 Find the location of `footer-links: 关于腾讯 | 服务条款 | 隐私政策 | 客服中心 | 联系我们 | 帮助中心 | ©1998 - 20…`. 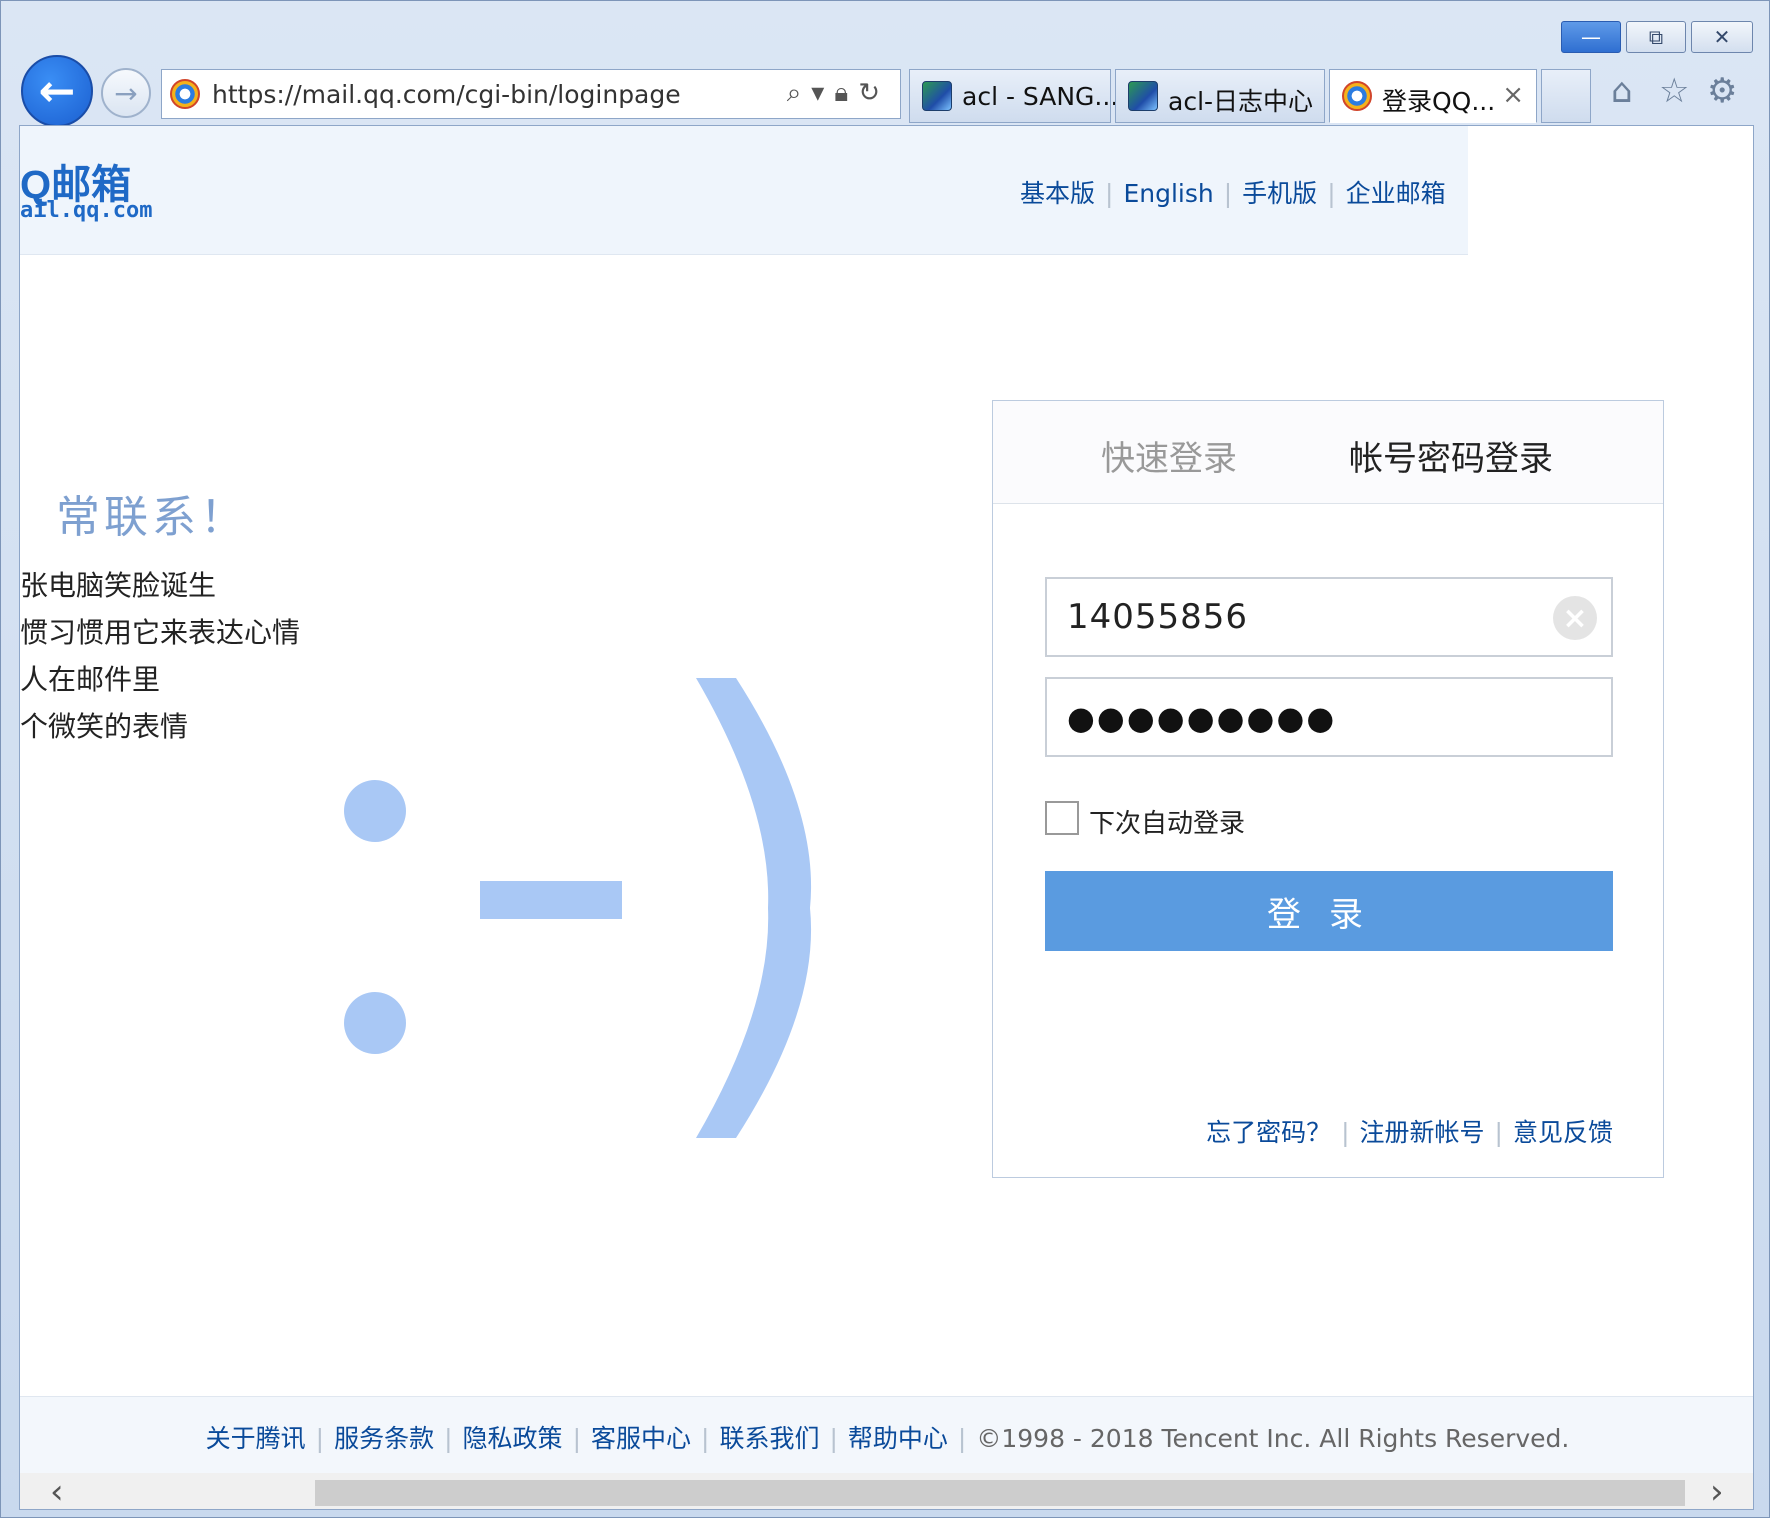

footer-links: 关于腾讯 | 服务条款 | 隐私政策 | 客服中心 | 联系我们 | 帮助中心 | ©1998 - 20… is located at coordinates (887, 1438).